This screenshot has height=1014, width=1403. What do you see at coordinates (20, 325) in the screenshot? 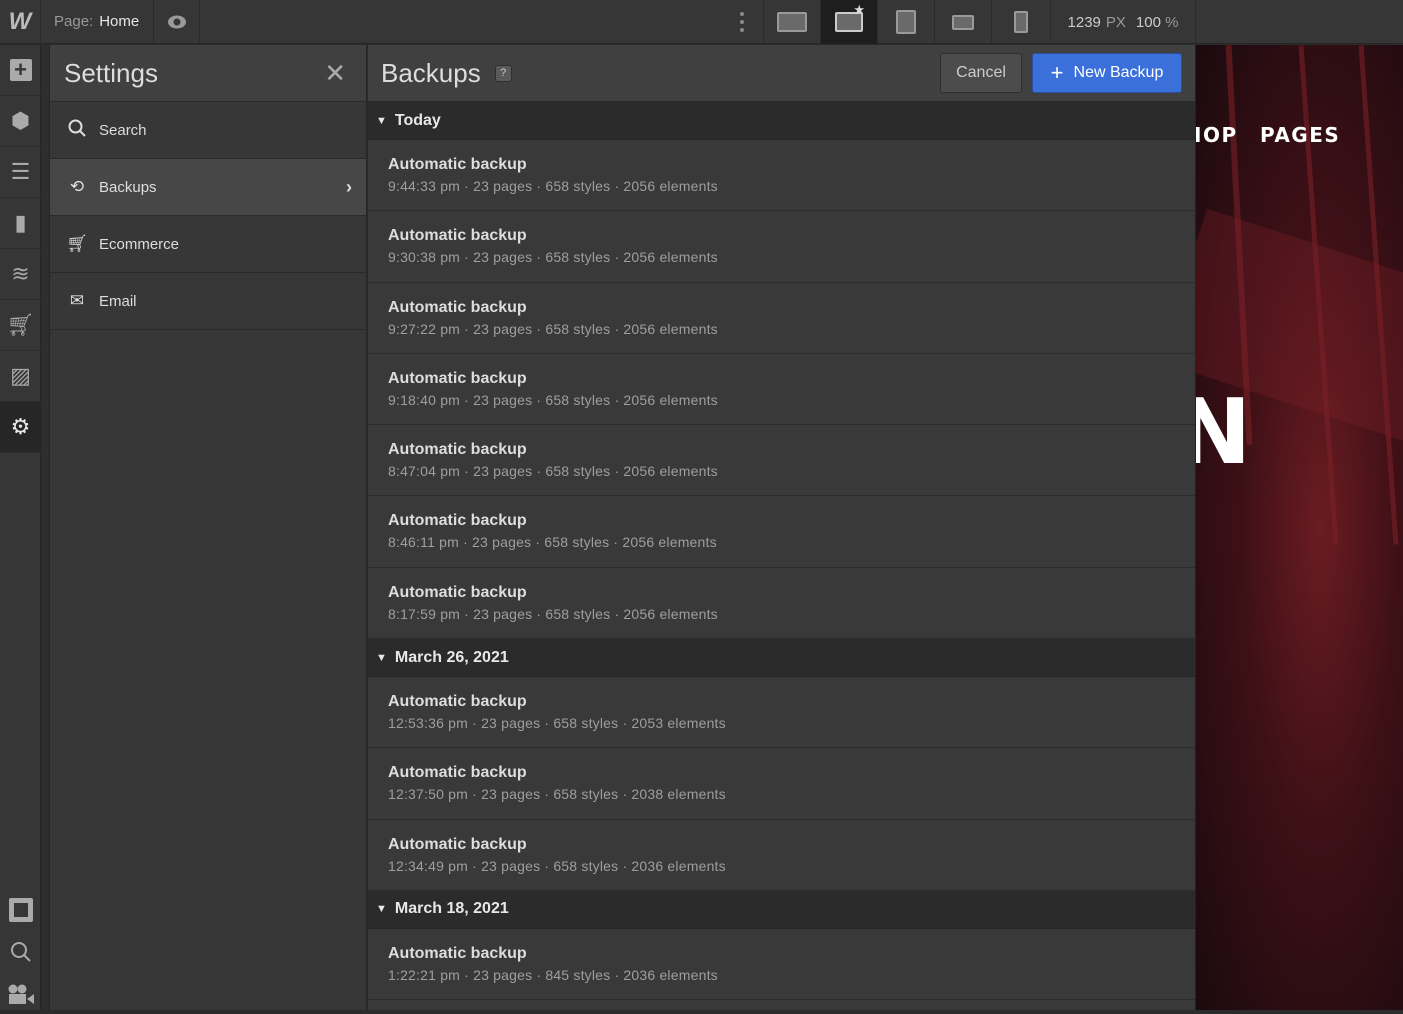
I see `ecommerce-cart-icon: 🛒︎` at bounding box center [20, 325].